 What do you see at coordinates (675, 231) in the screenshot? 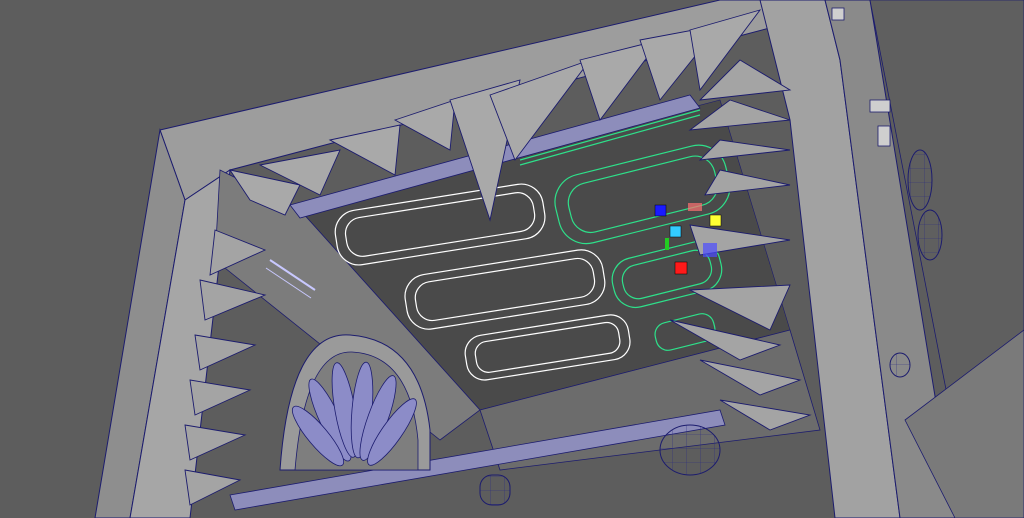
I see `center-box-handle` at bounding box center [675, 231].